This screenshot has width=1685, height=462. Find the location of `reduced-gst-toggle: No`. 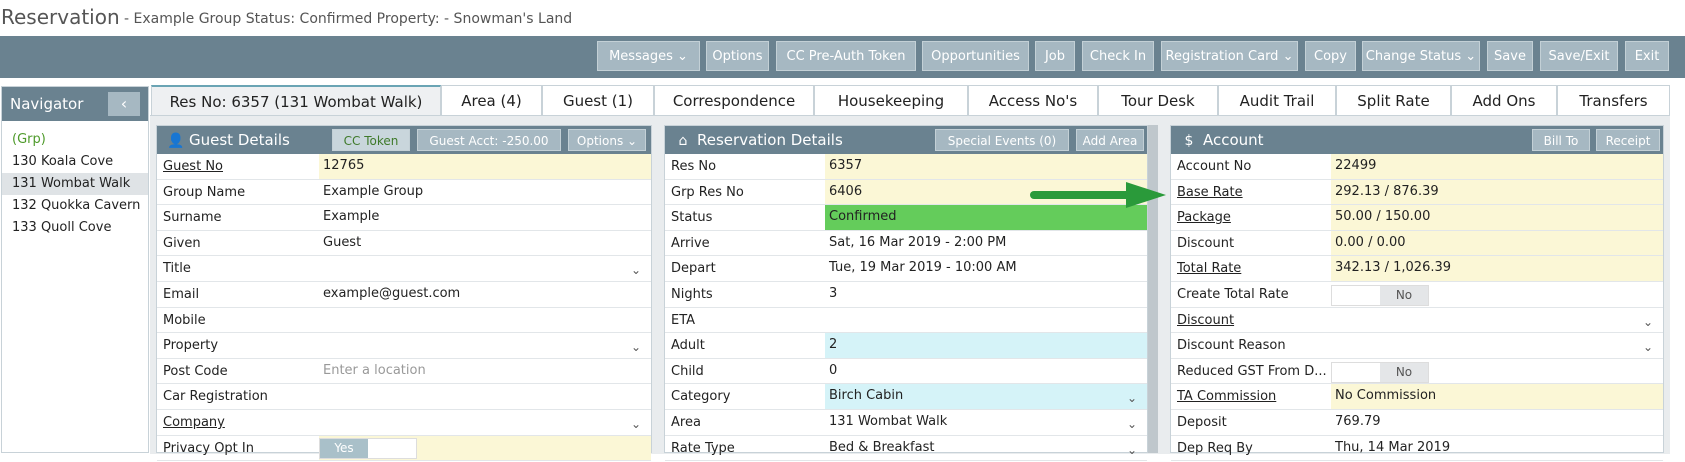

reduced-gst-toggle: No is located at coordinates (1380, 372).